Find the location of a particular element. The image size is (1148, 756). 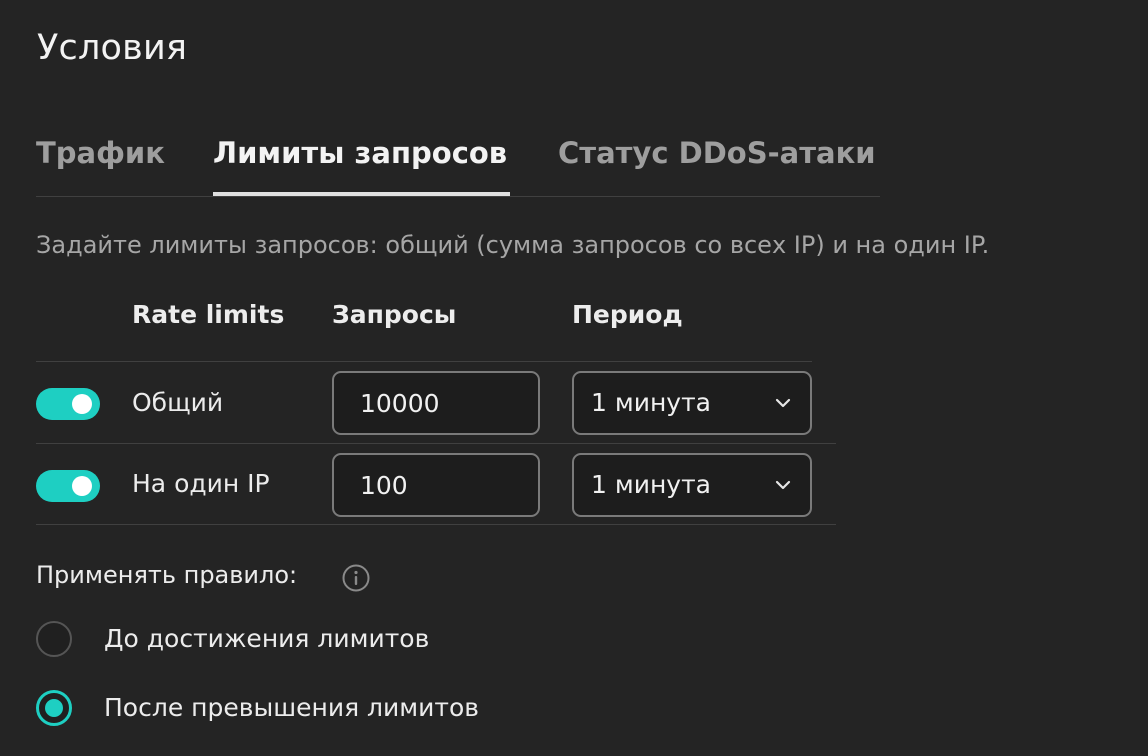

radio-before-limits is located at coordinates (54, 639).